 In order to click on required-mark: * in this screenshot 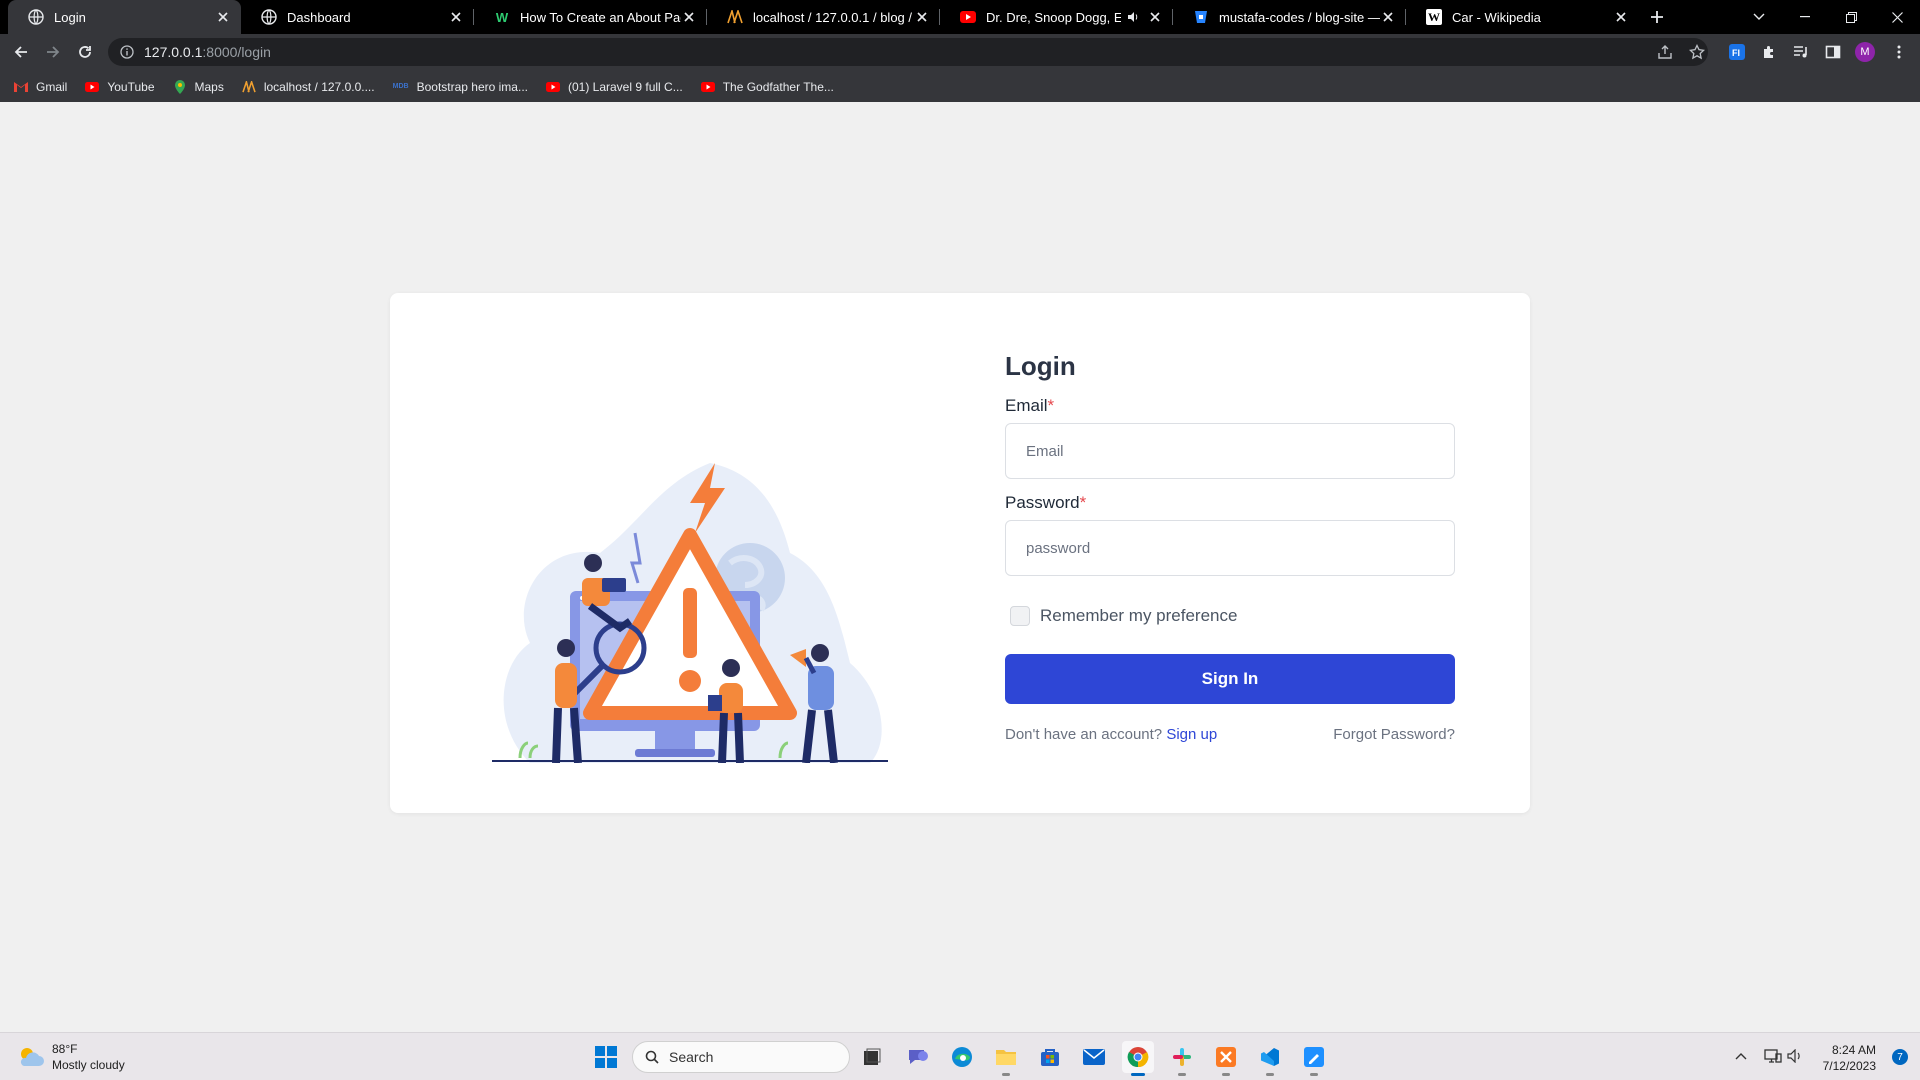, I will do `click(1051, 405)`.